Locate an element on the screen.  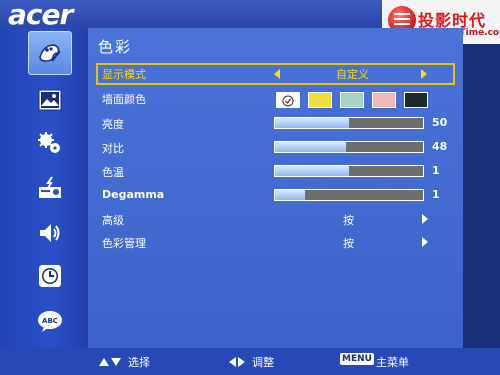
brightness-slider is located at coordinates (349, 123).